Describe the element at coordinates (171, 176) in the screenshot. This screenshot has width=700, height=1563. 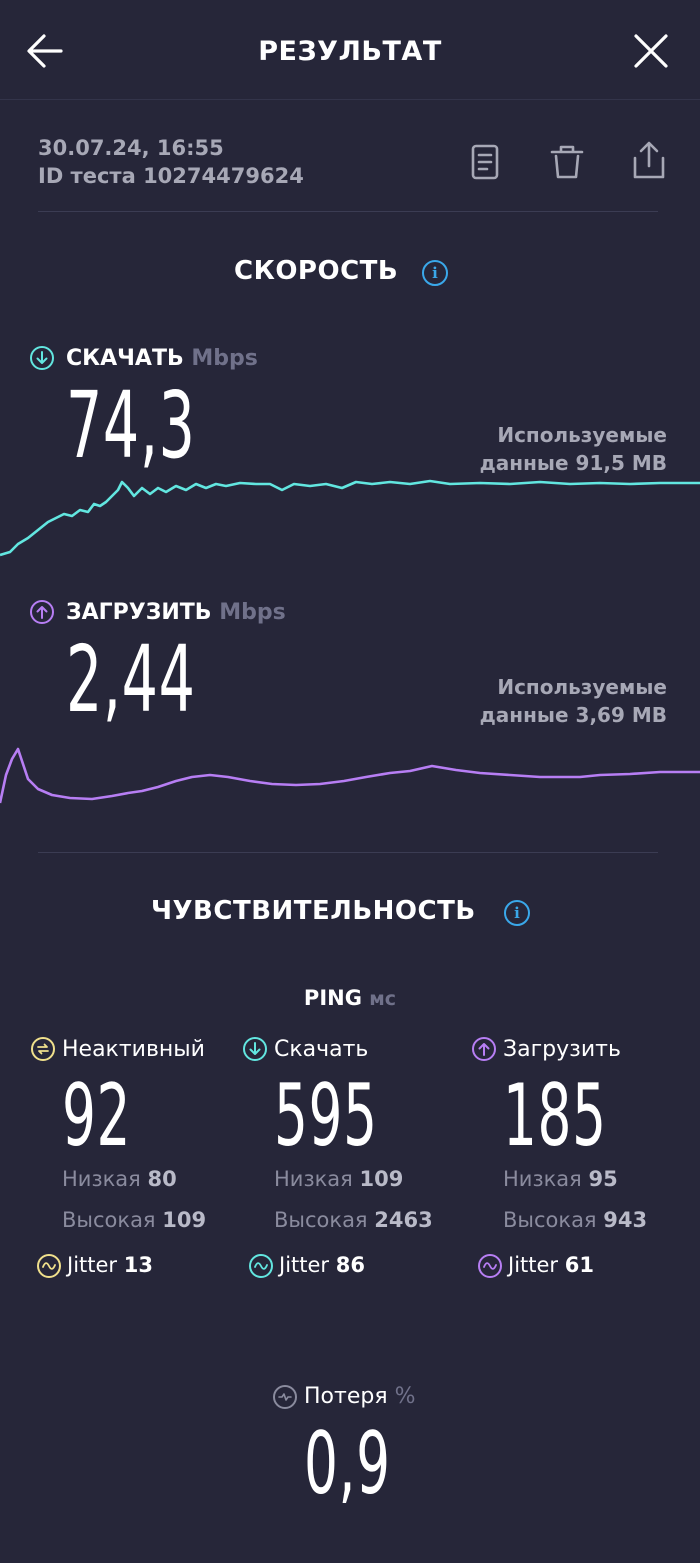
I see `test-id: ID теста 10274479624` at that location.